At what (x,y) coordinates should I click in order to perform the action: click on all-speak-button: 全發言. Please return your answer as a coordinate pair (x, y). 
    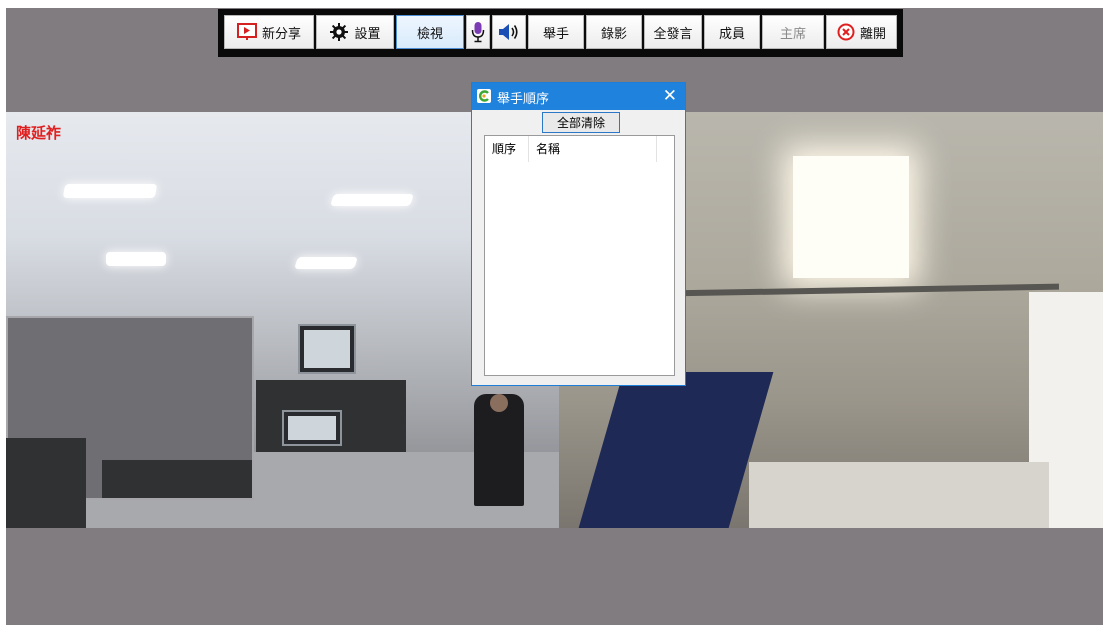
    Looking at the image, I should click on (673, 32).